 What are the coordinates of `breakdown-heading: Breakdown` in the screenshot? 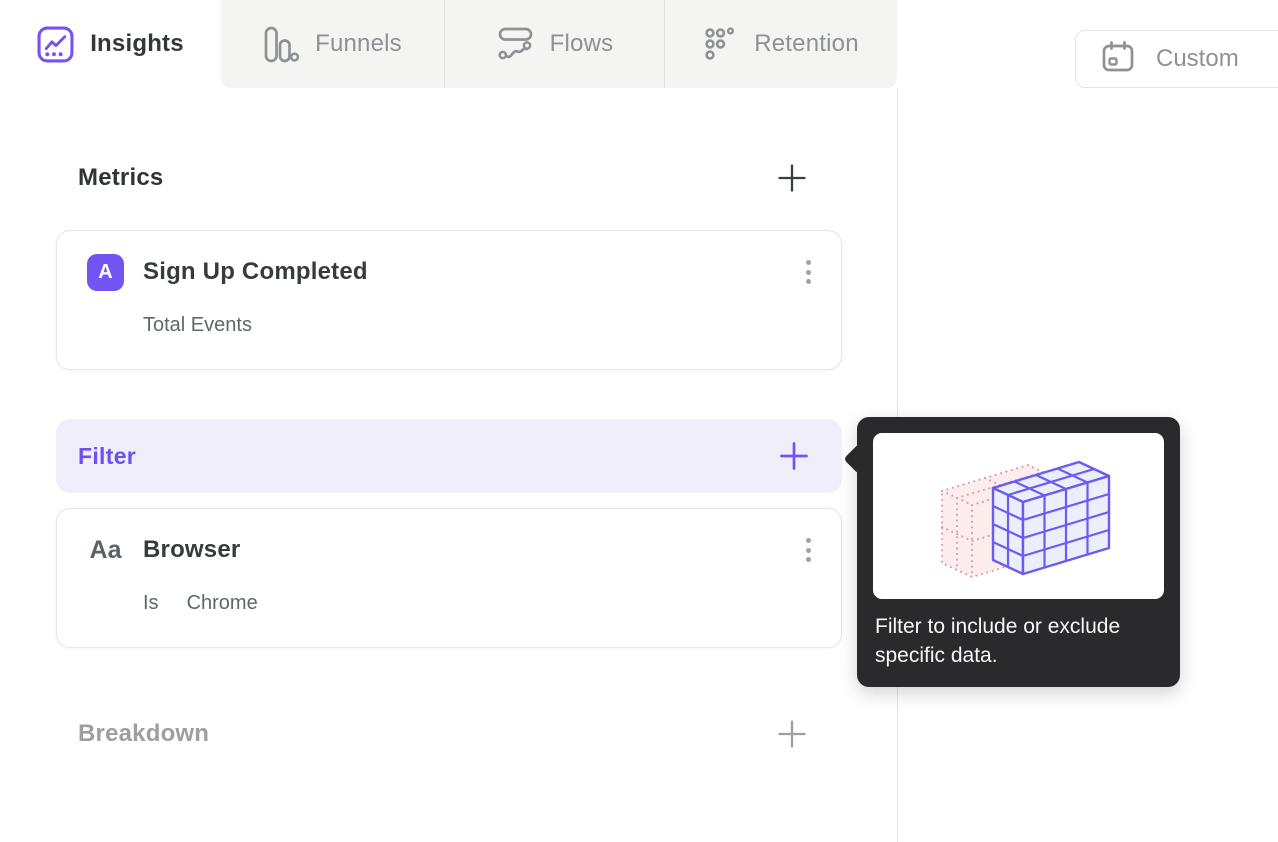 It's located at (144, 733).